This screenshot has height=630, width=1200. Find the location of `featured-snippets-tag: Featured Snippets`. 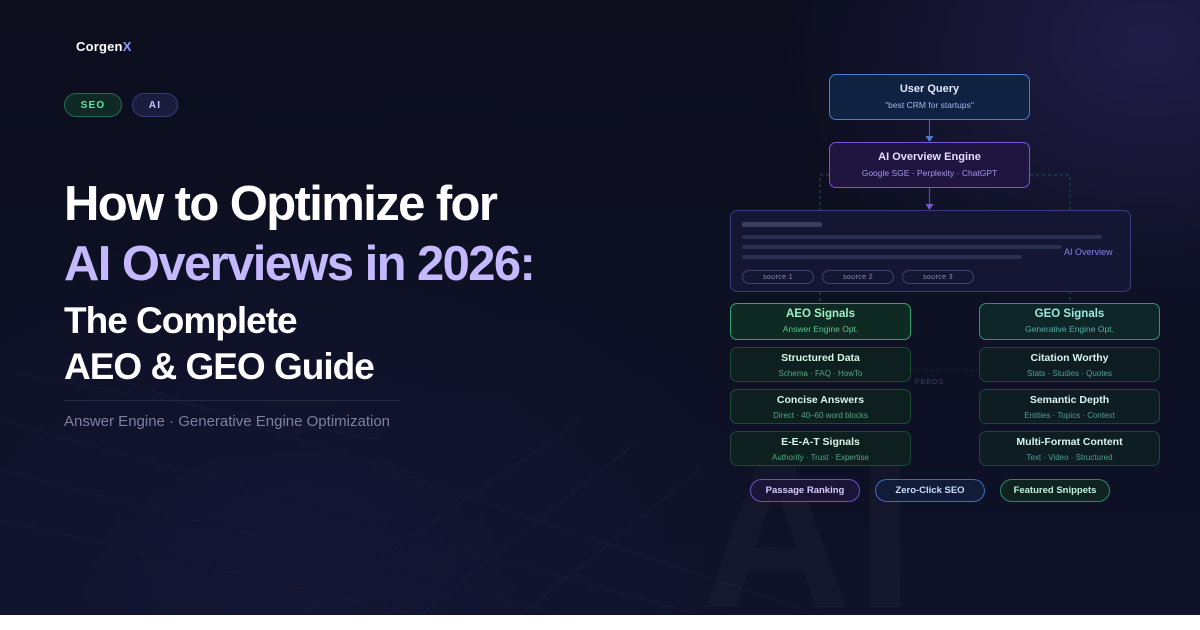

featured-snippets-tag: Featured Snippets is located at coordinates (1055, 490).